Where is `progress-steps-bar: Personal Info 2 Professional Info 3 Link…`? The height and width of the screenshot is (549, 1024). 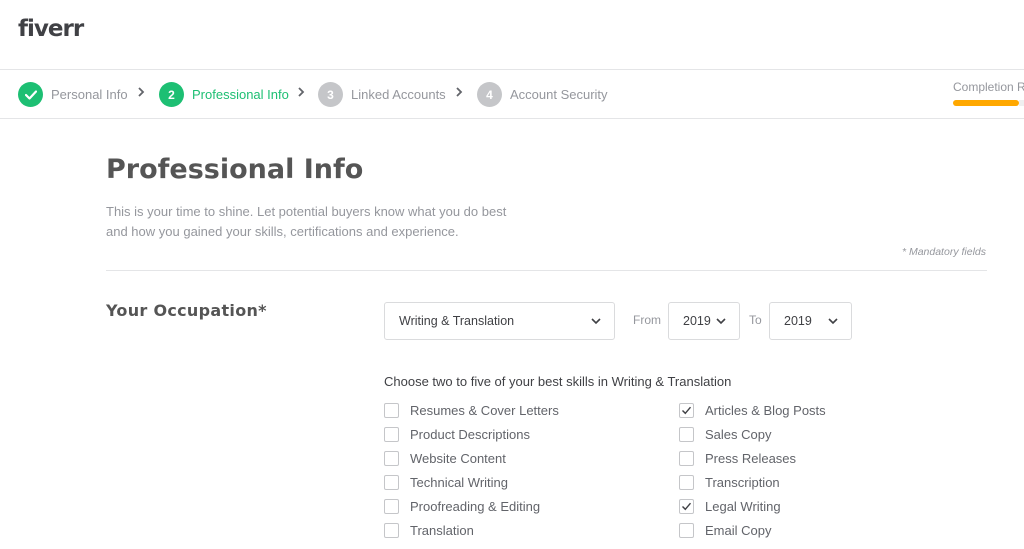 progress-steps-bar: Personal Info 2 Professional Info 3 Link… is located at coordinates (512, 94).